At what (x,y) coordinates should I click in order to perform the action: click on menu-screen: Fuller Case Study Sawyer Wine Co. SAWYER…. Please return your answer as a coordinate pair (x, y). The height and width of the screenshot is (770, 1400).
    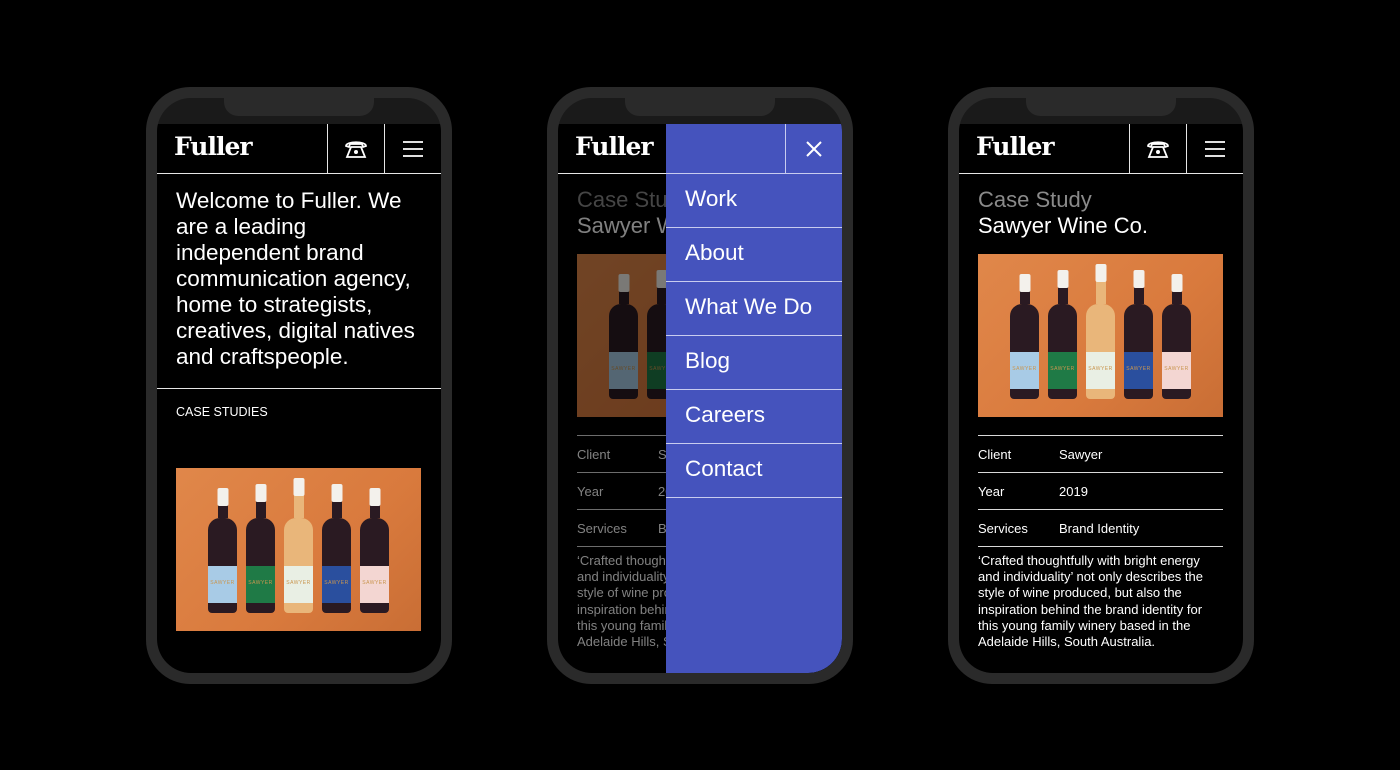
    Looking at the image, I should click on (700, 398).